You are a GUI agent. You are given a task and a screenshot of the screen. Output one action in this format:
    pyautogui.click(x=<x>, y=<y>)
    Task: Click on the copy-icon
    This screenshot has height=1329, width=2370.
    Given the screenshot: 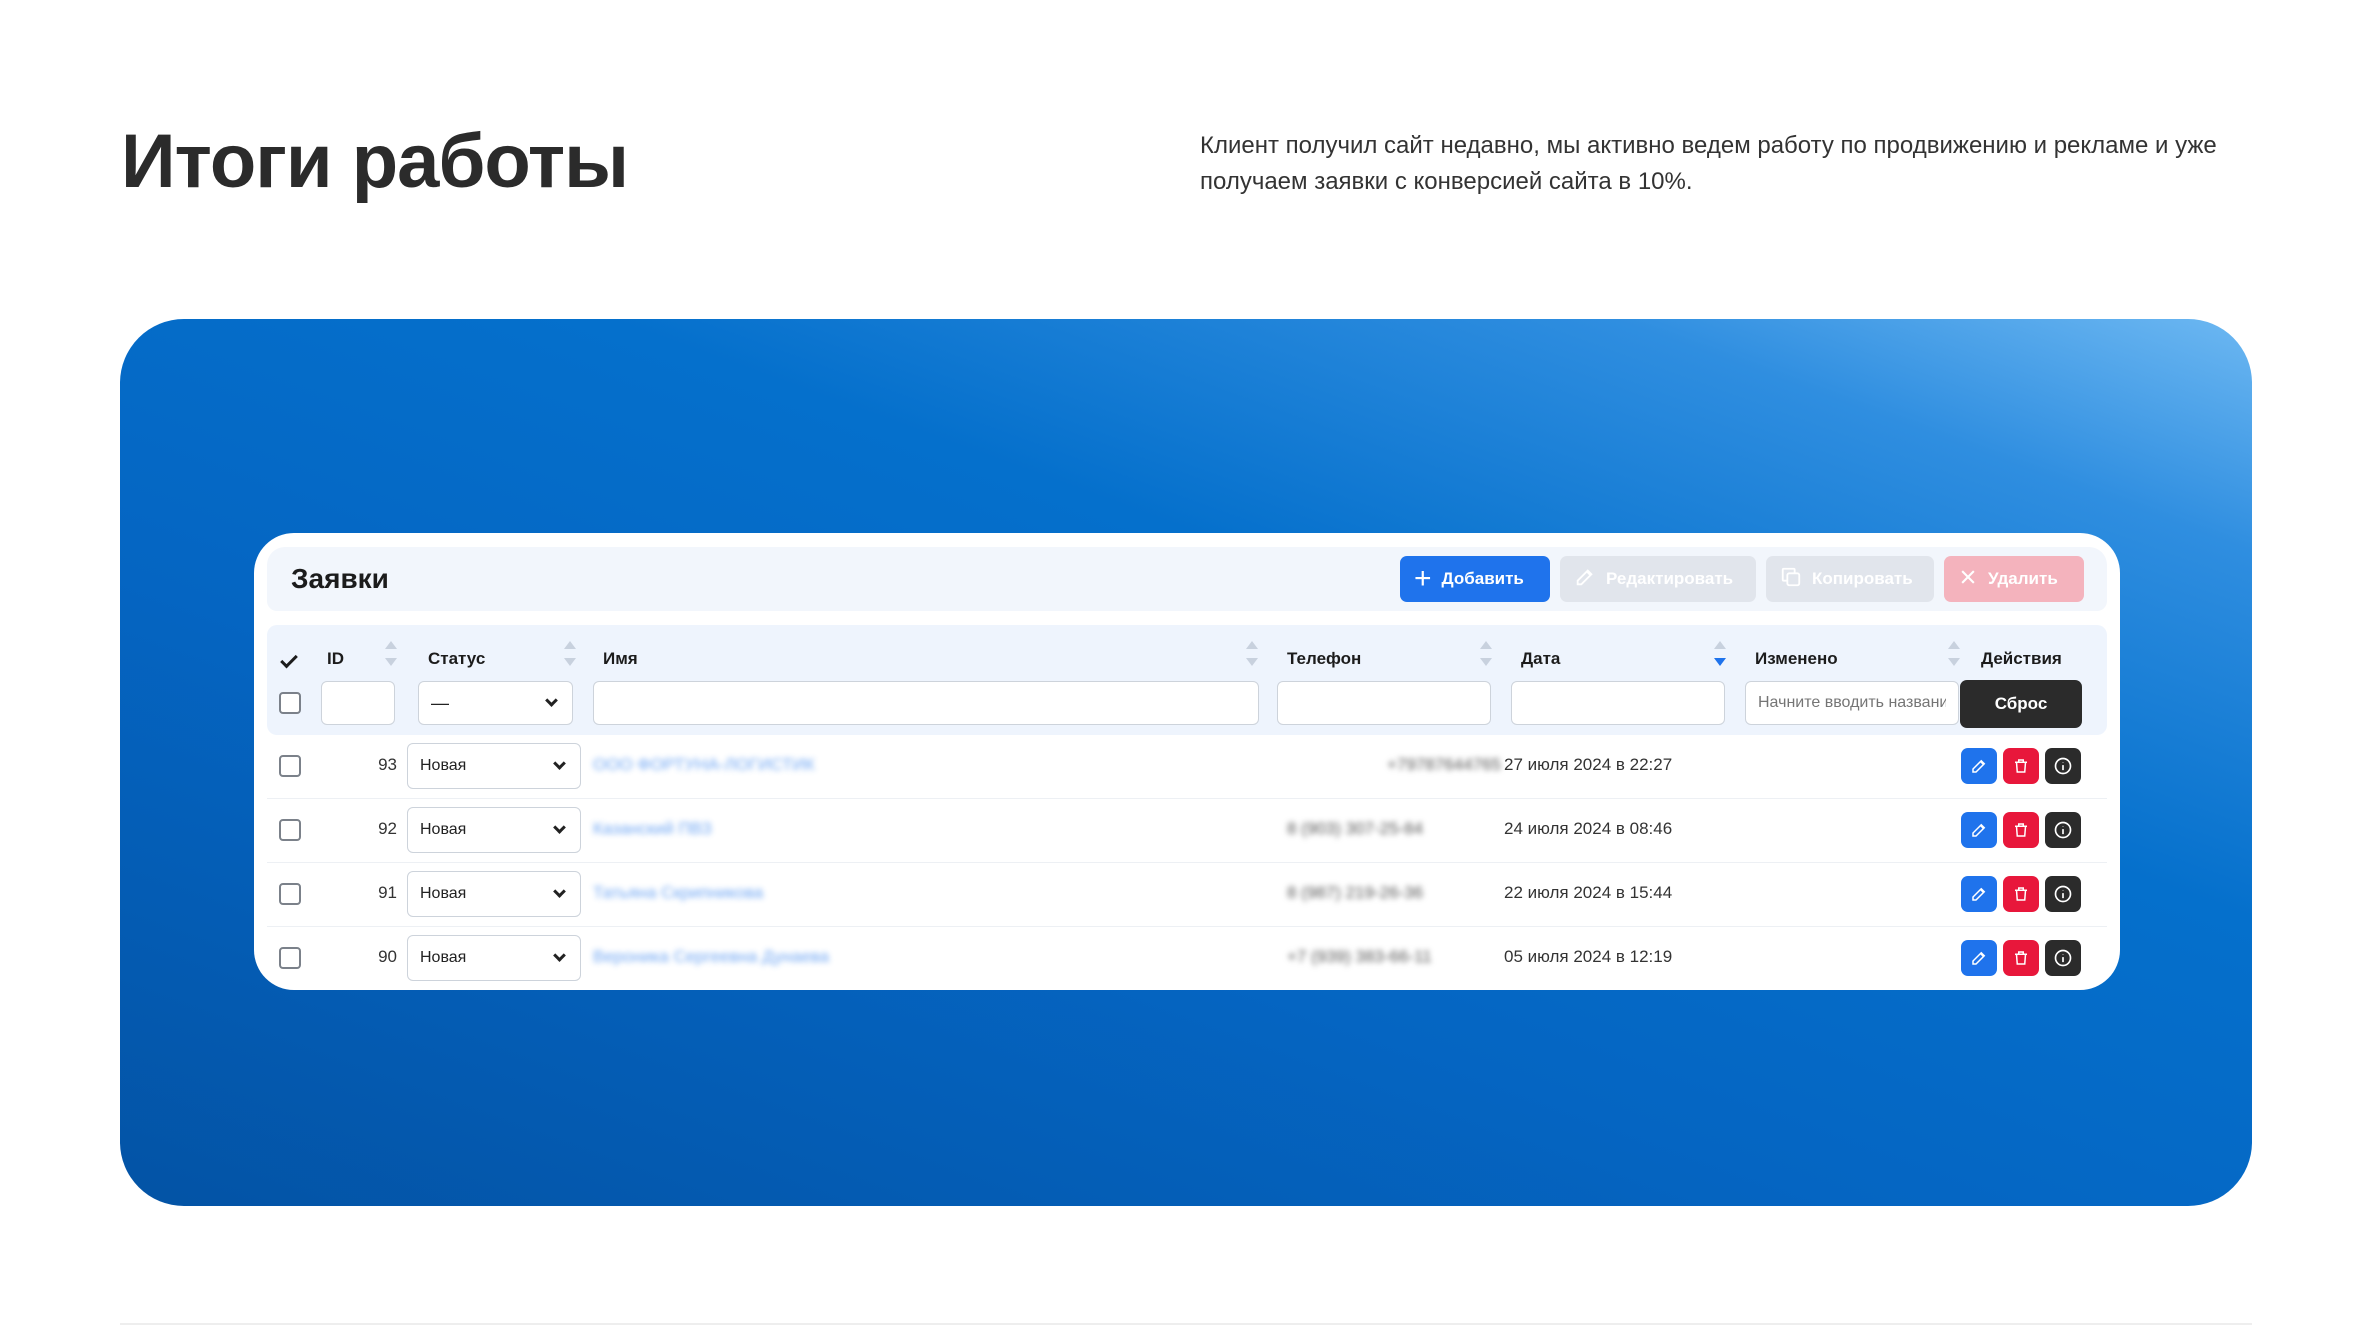 What is the action you would take?
    pyautogui.click(x=1791, y=579)
    